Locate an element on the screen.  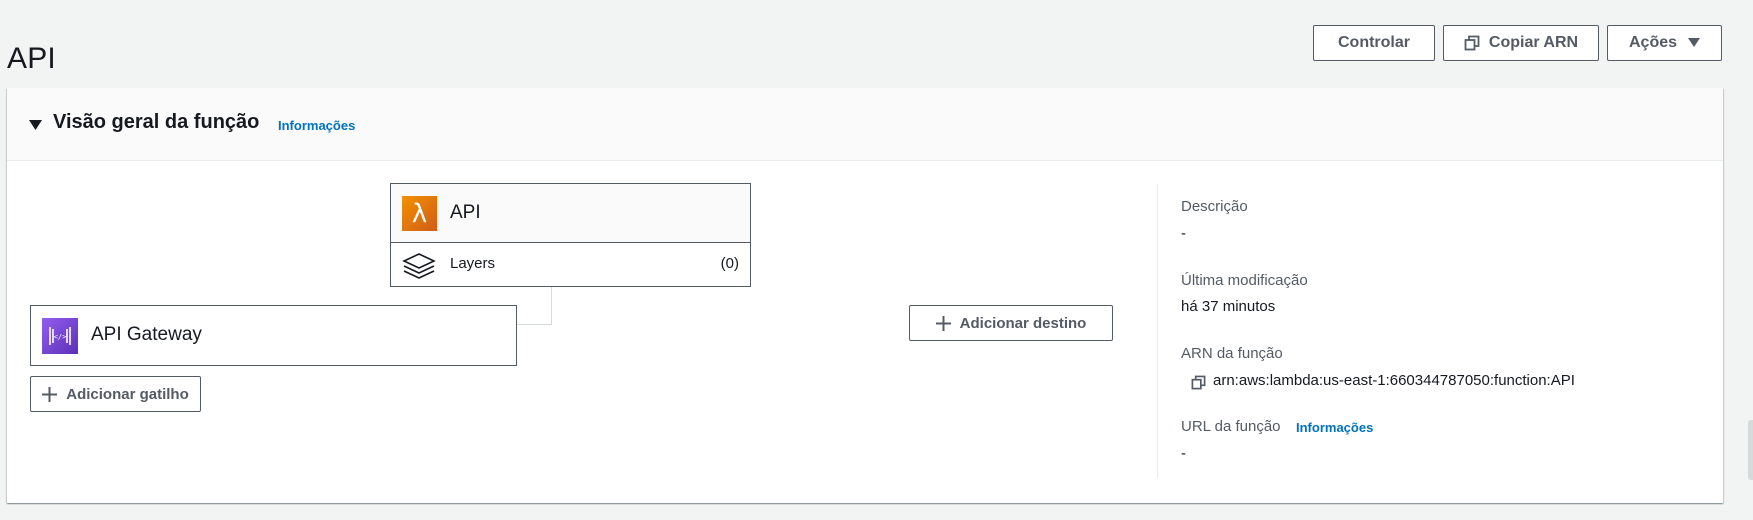
scrollbar is located at coordinates (1750, 450).